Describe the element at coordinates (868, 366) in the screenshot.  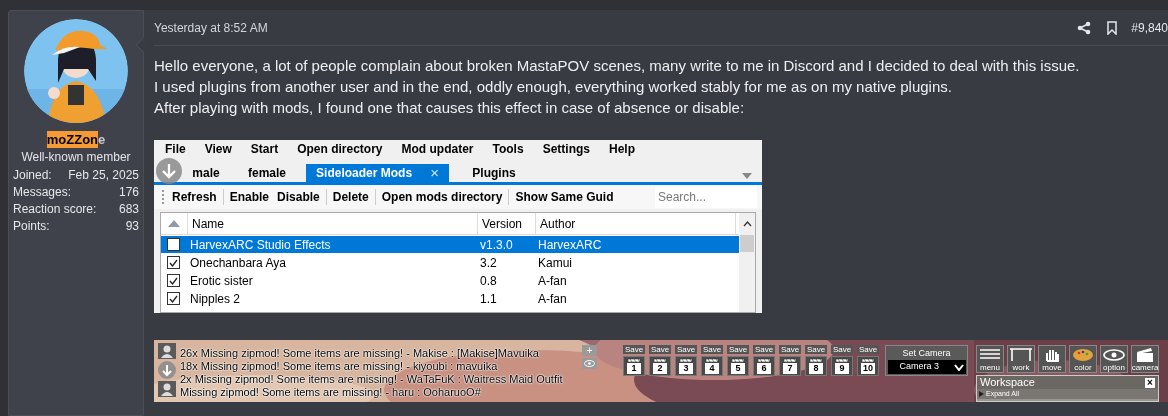
I see `load-button: 10` at that location.